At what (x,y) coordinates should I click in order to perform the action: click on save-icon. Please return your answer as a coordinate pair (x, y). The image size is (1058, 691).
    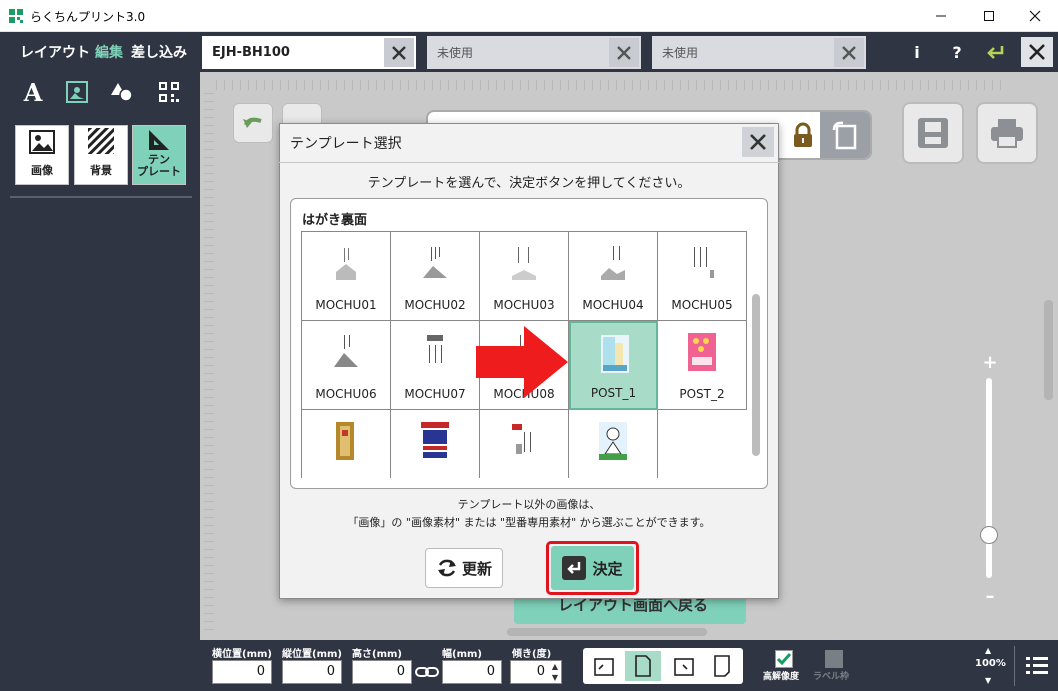
    Looking at the image, I should click on (933, 133).